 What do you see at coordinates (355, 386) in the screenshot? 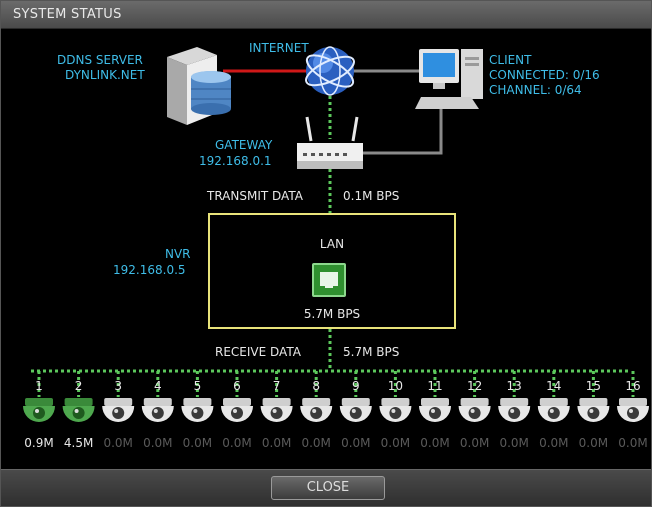
I see `camera-number: 9` at bounding box center [355, 386].